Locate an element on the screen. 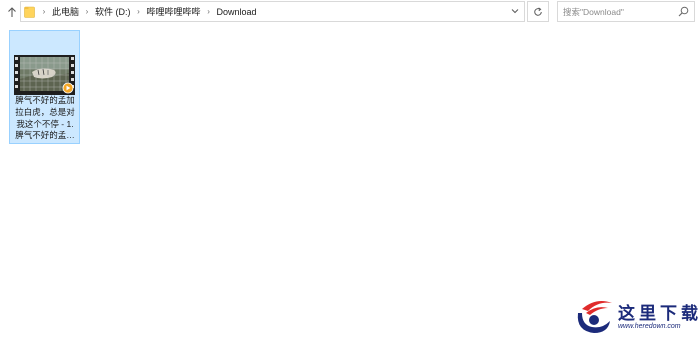 Image resolution: width=700 pixels, height=339 pixels. breadcrumb-bilibili-folder: 哔哩哔哩哔哔 is located at coordinates (174, 11).